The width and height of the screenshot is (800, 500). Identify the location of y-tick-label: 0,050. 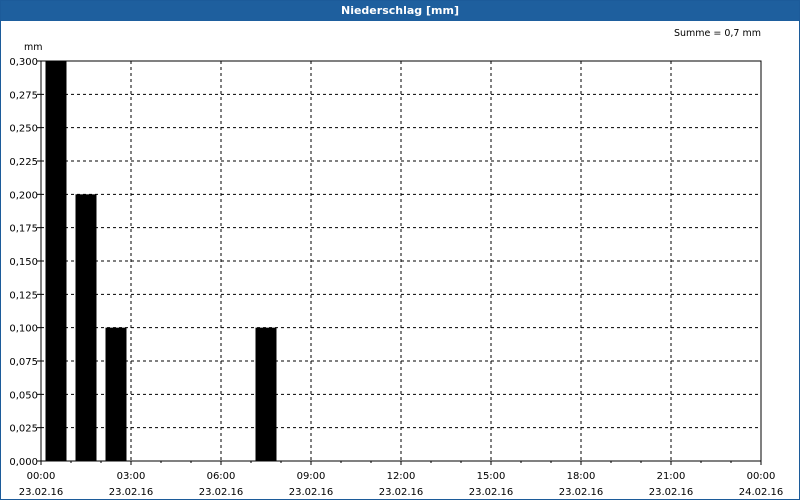
(23, 395).